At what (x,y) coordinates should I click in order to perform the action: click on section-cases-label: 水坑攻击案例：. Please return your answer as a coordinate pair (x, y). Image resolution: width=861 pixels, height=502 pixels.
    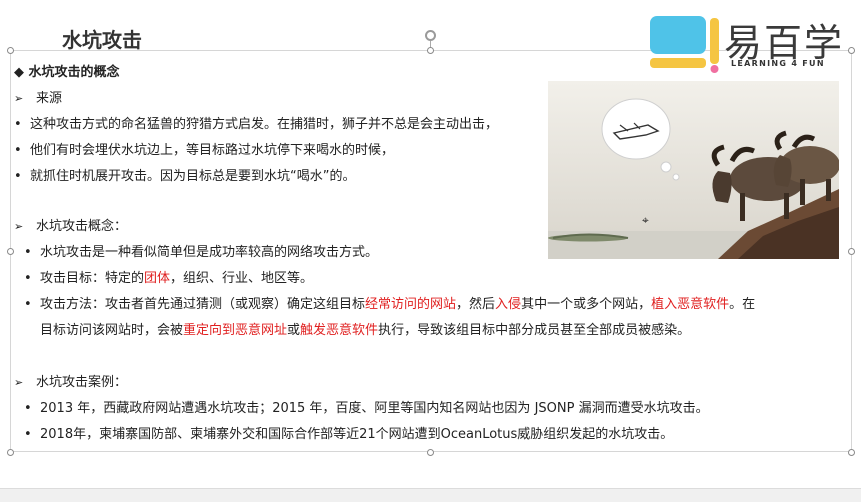
    Looking at the image, I should click on (82, 382).